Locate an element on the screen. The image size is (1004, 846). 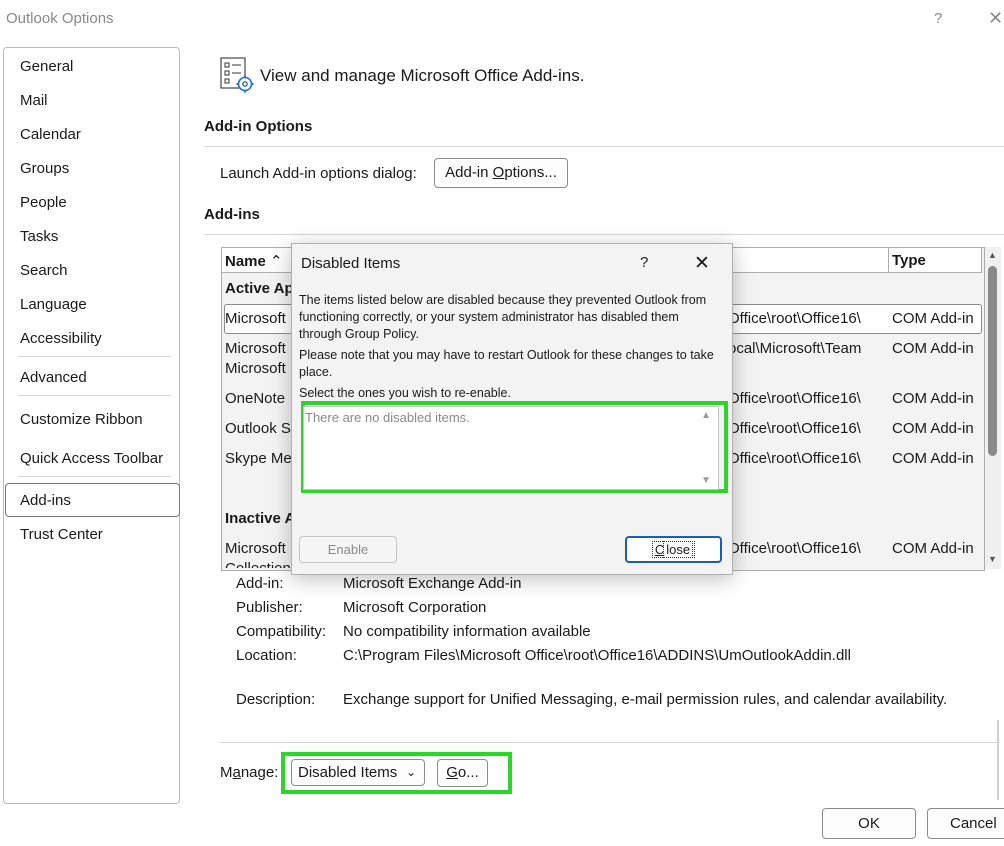
add-ins-title: Add-ins is located at coordinates (232, 214).